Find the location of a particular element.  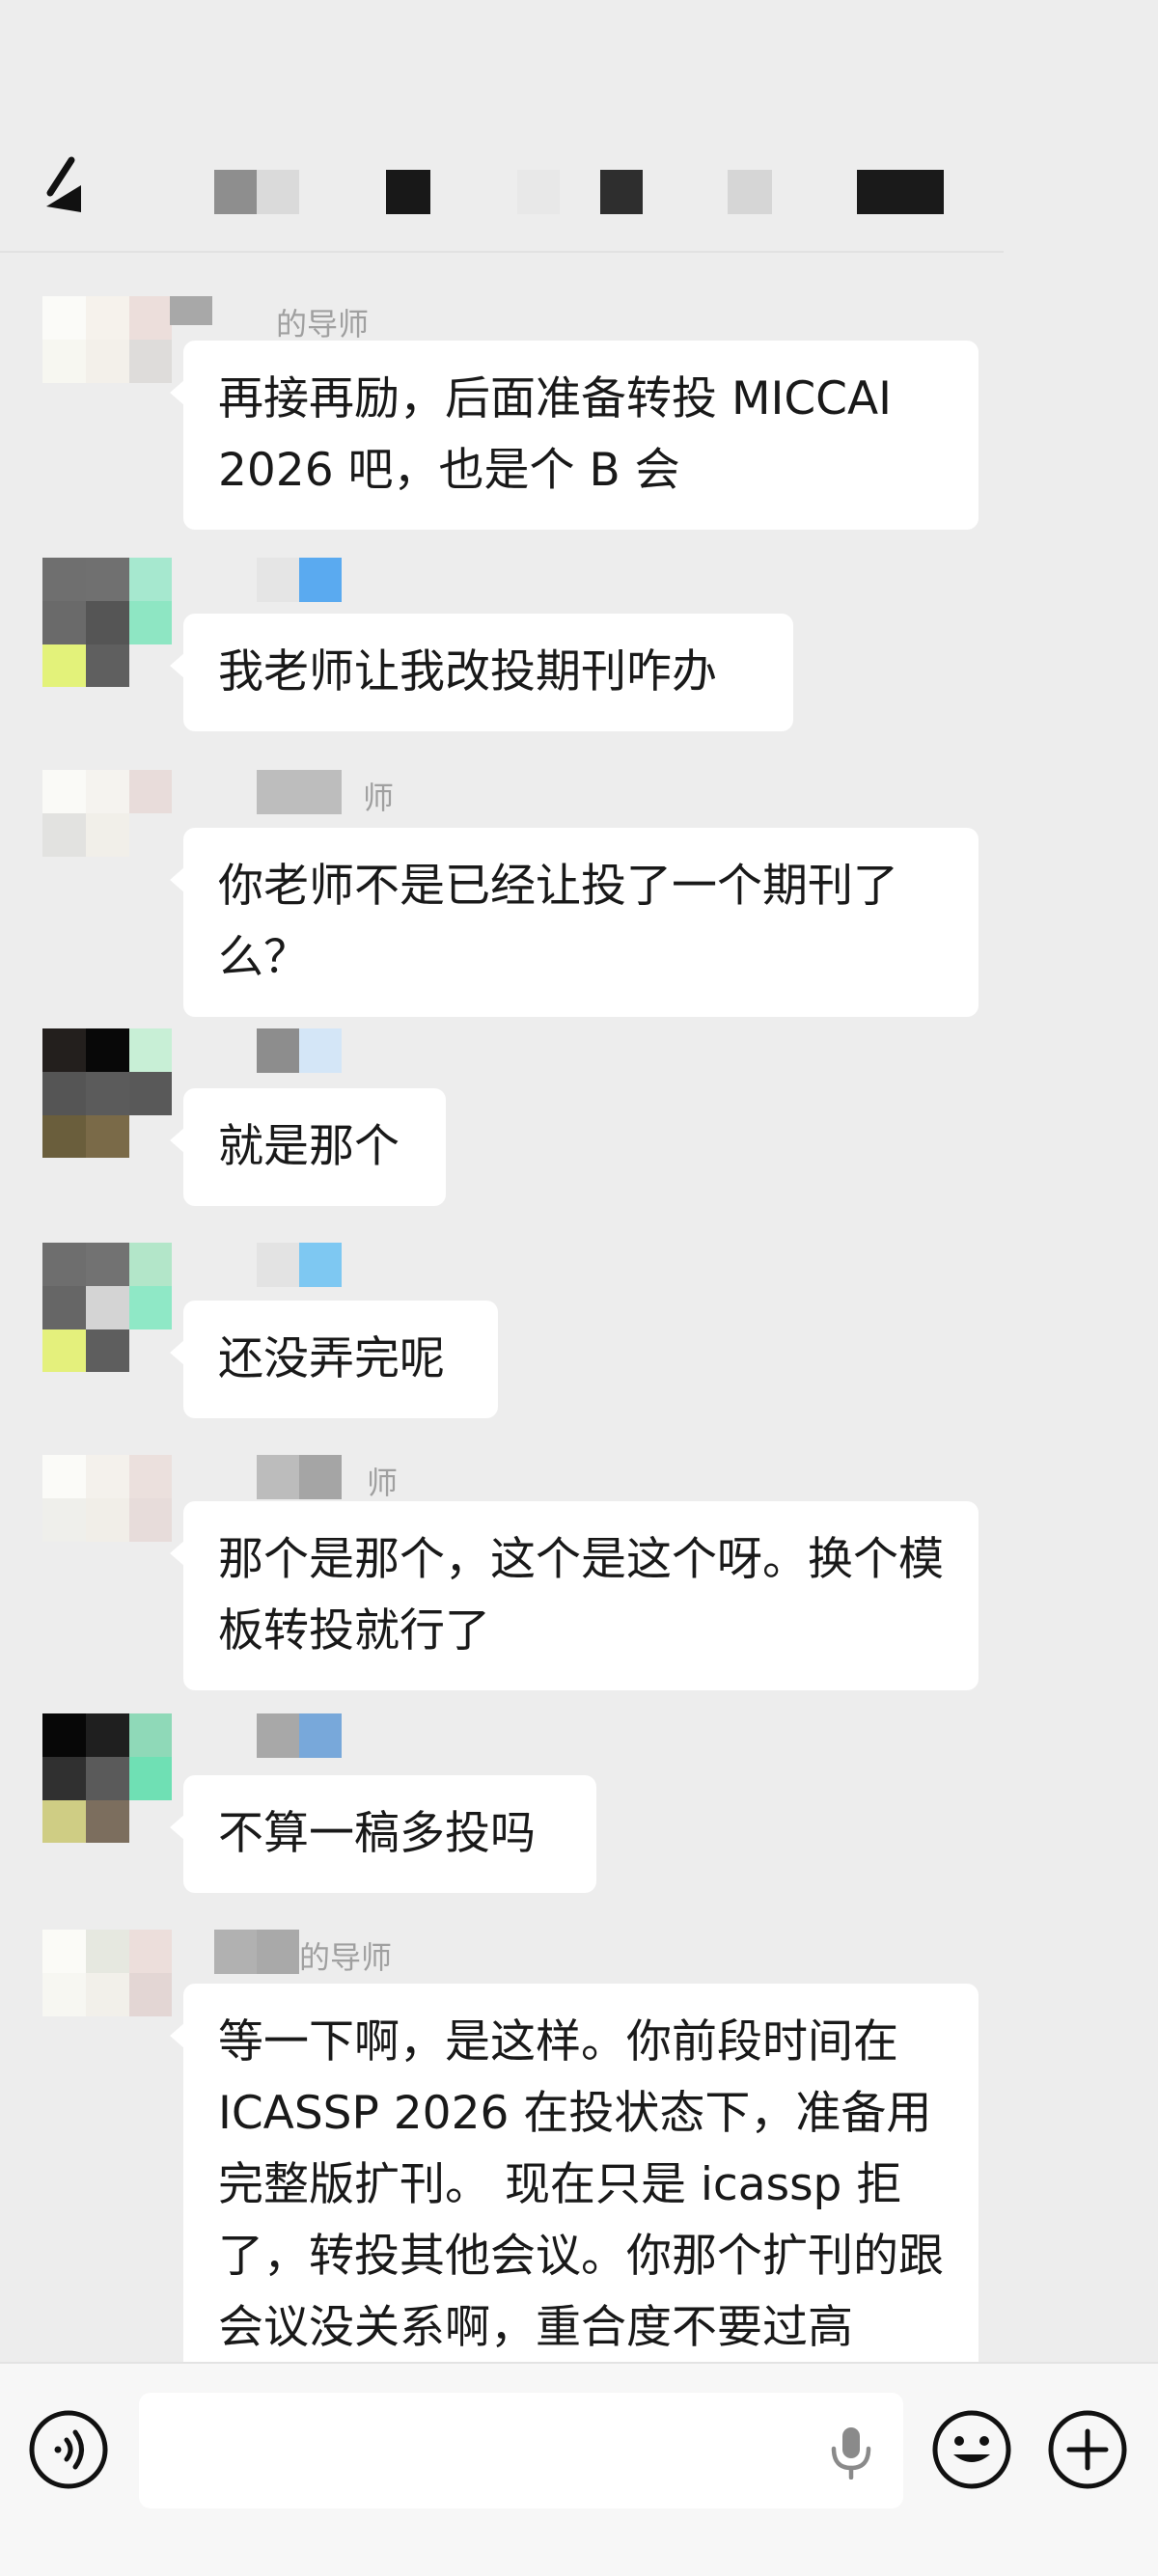

microphone-button is located at coordinates (851, 2453).